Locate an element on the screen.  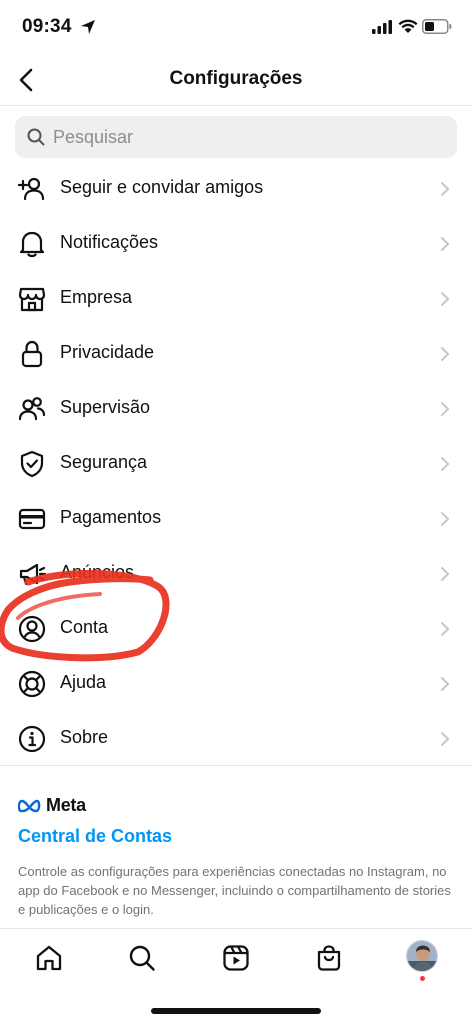
menu-item-notifications: Notificações is located at coordinates (236, 243).